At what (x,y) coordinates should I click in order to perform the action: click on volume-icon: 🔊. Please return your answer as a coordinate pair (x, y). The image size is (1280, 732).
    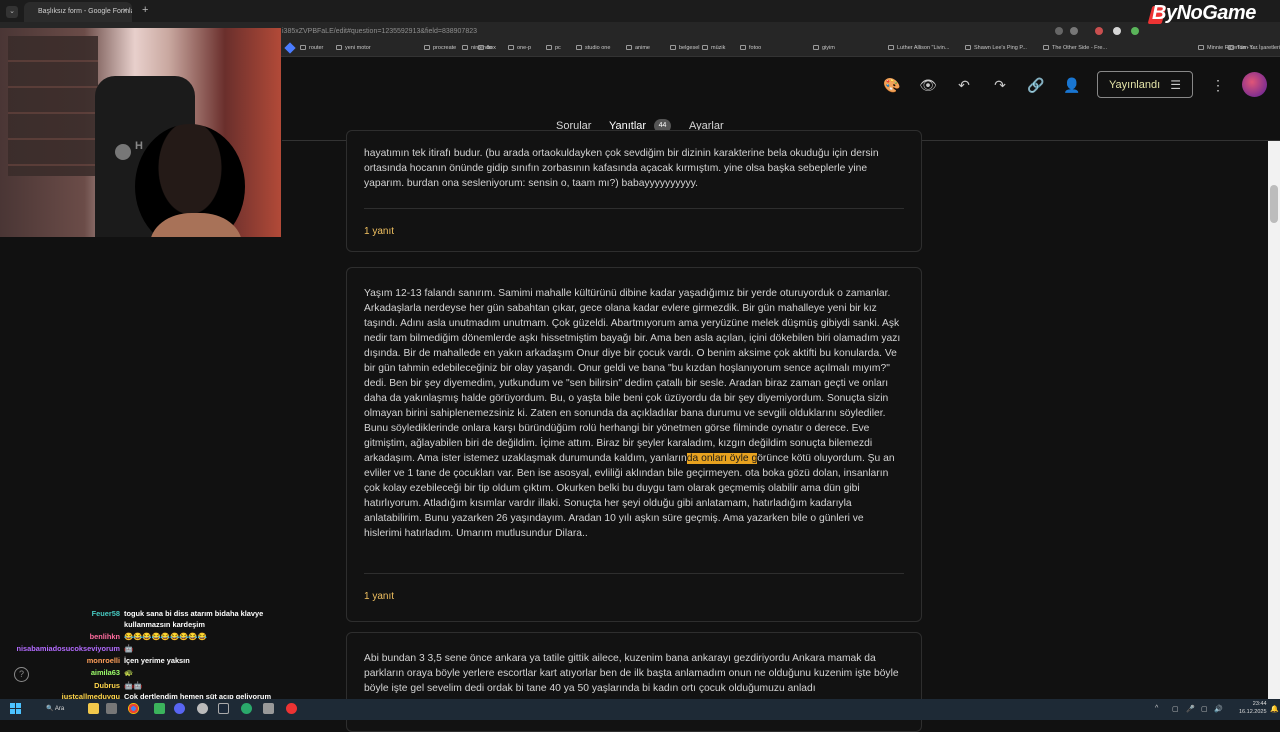
    Looking at the image, I should click on (1218, 709).